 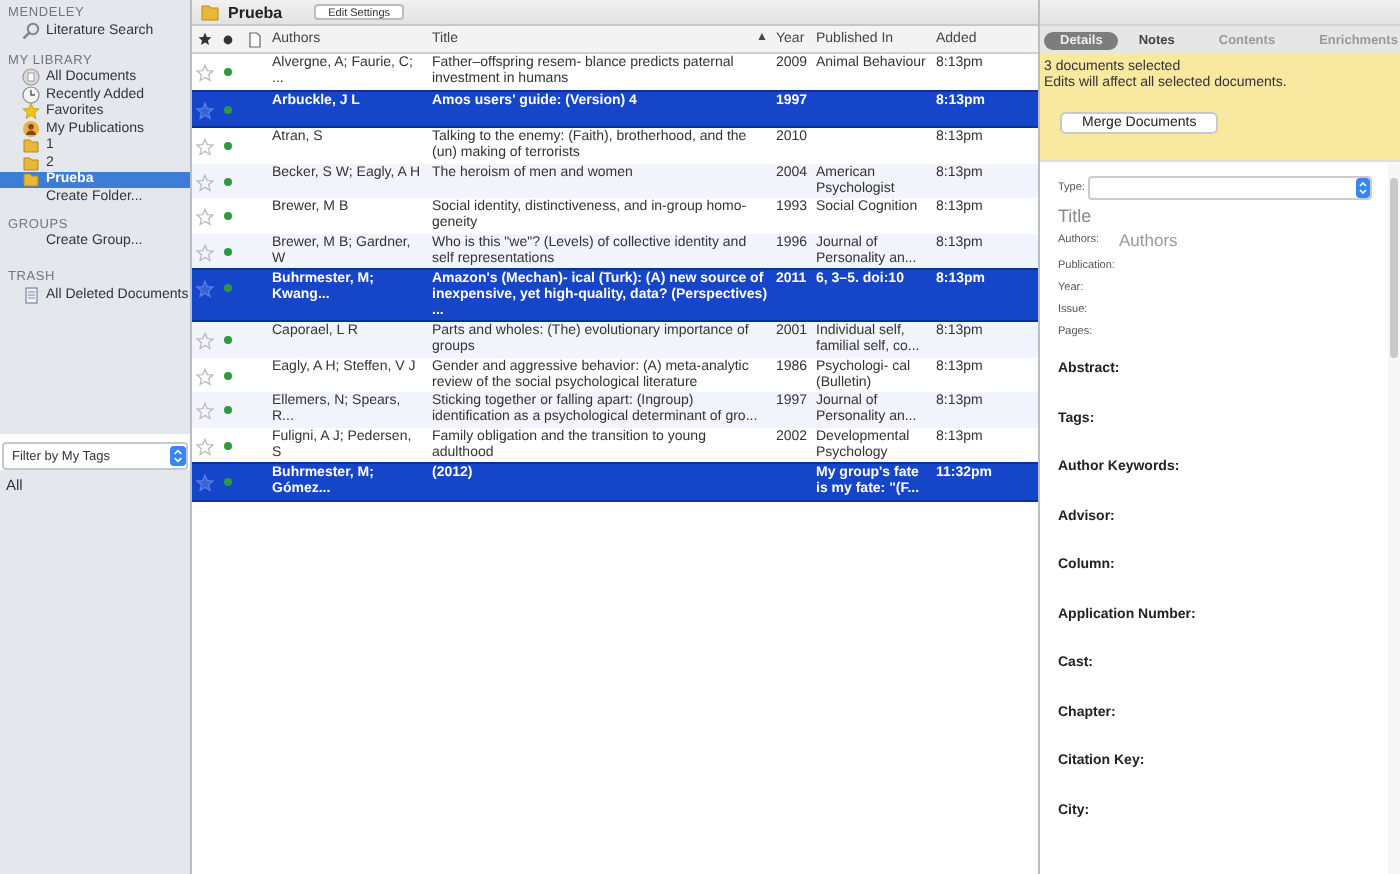 What do you see at coordinates (31, 128) in the screenshot?
I see `person-icon` at bounding box center [31, 128].